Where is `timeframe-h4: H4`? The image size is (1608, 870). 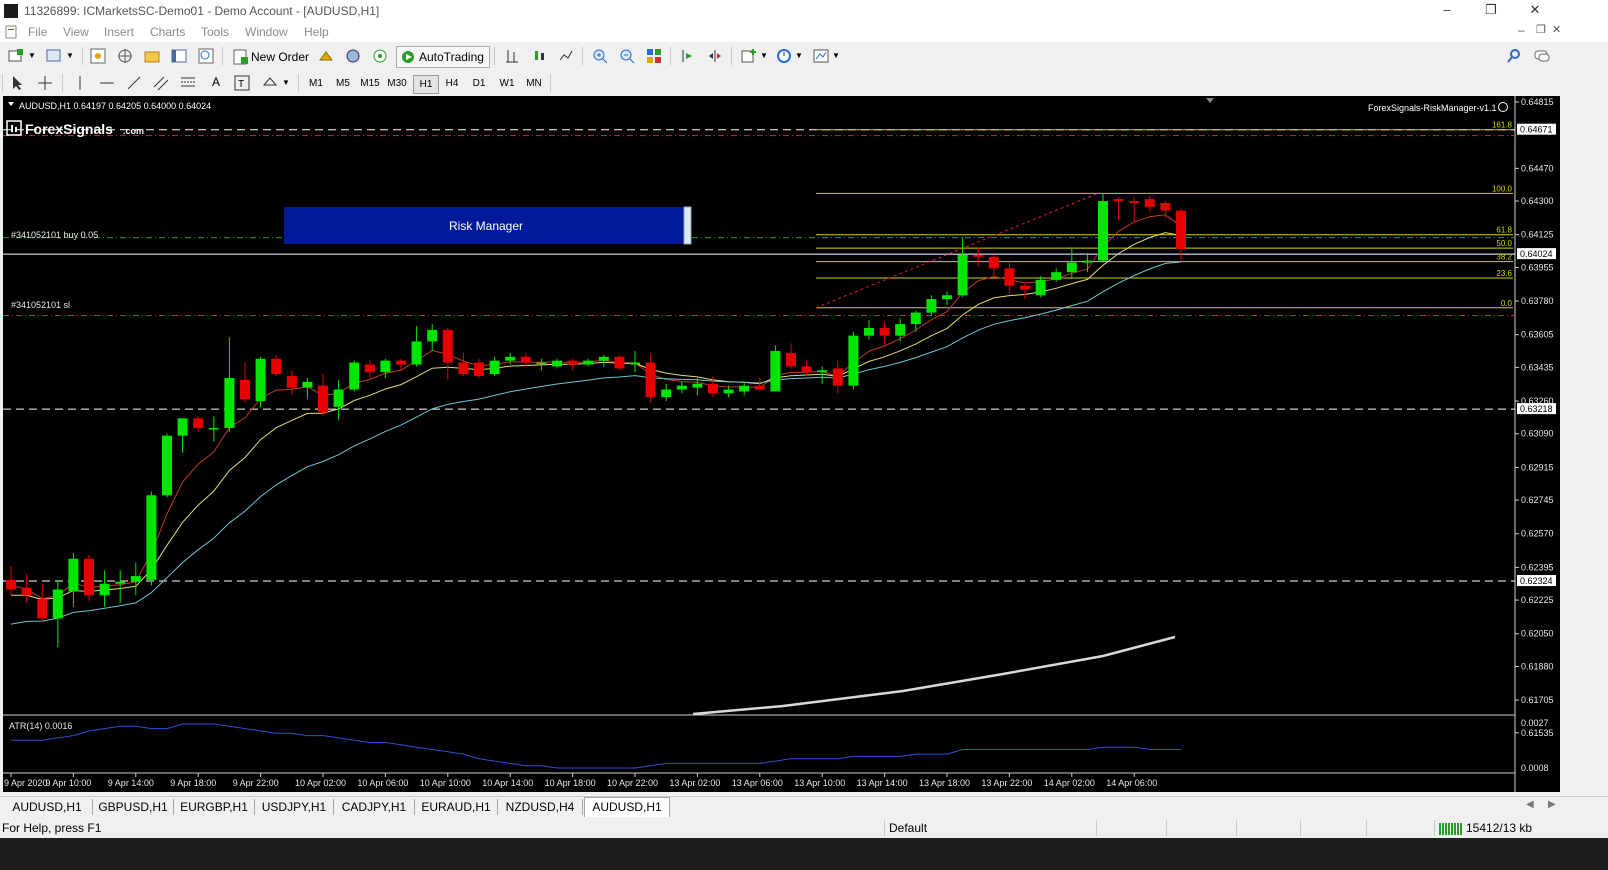
timeframe-h4: H4 is located at coordinates (452, 83).